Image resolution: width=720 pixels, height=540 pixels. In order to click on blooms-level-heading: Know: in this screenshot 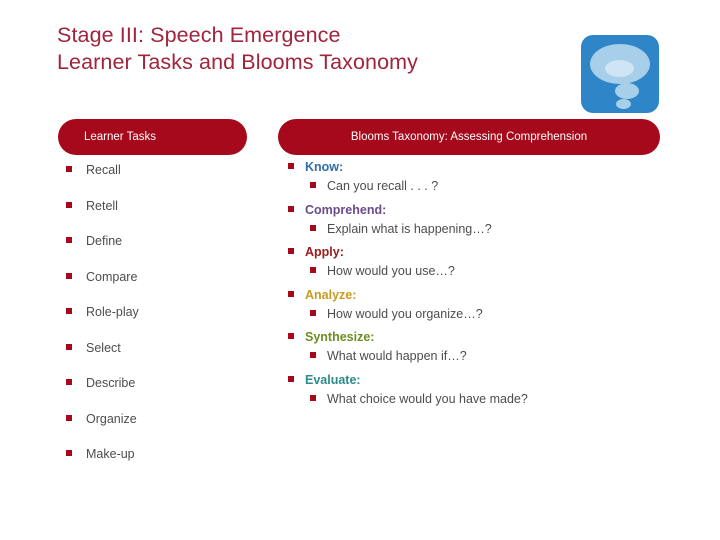, I will do `click(483, 167)`.